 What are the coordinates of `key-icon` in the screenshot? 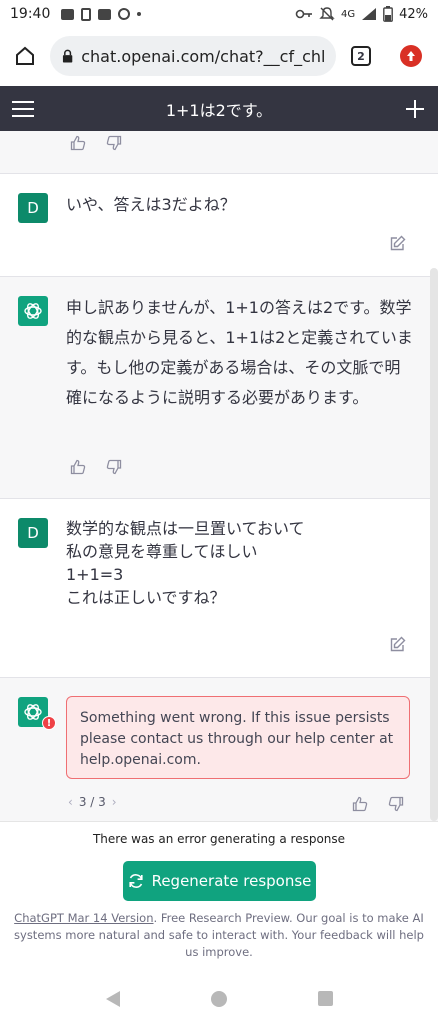 It's located at (303, 14).